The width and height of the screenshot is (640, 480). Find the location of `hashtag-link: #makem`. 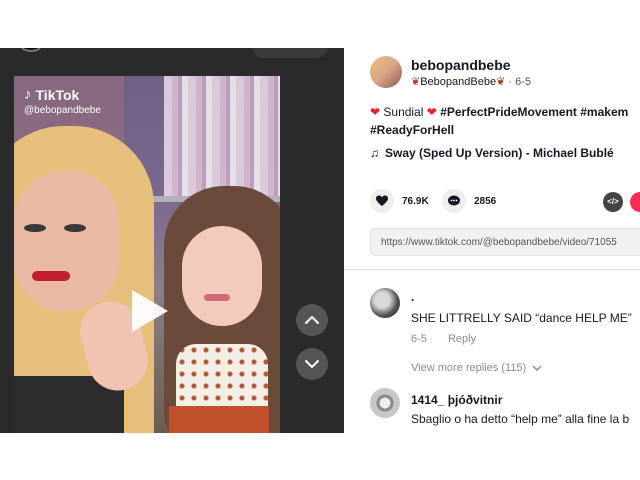

hashtag-link: #makem is located at coordinates (604, 112).